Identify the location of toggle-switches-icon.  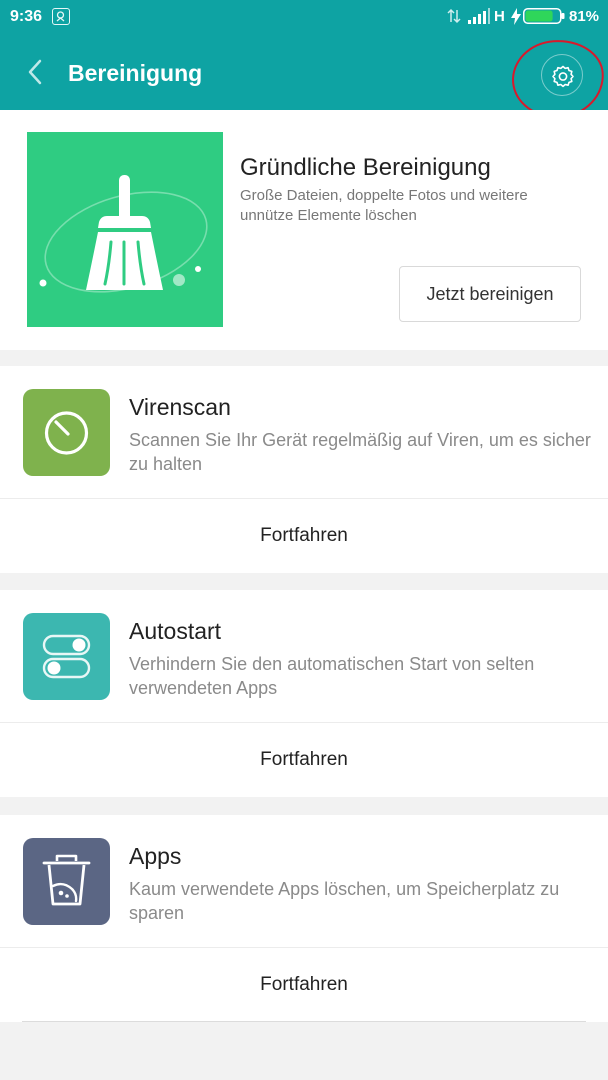
(66, 656).